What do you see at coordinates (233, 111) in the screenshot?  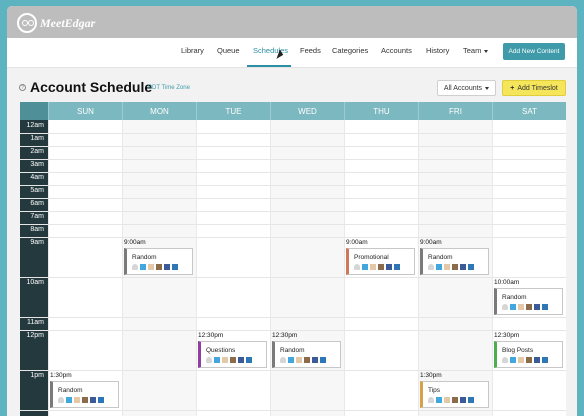 I see `day-header-tue: TUE` at bounding box center [233, 111].